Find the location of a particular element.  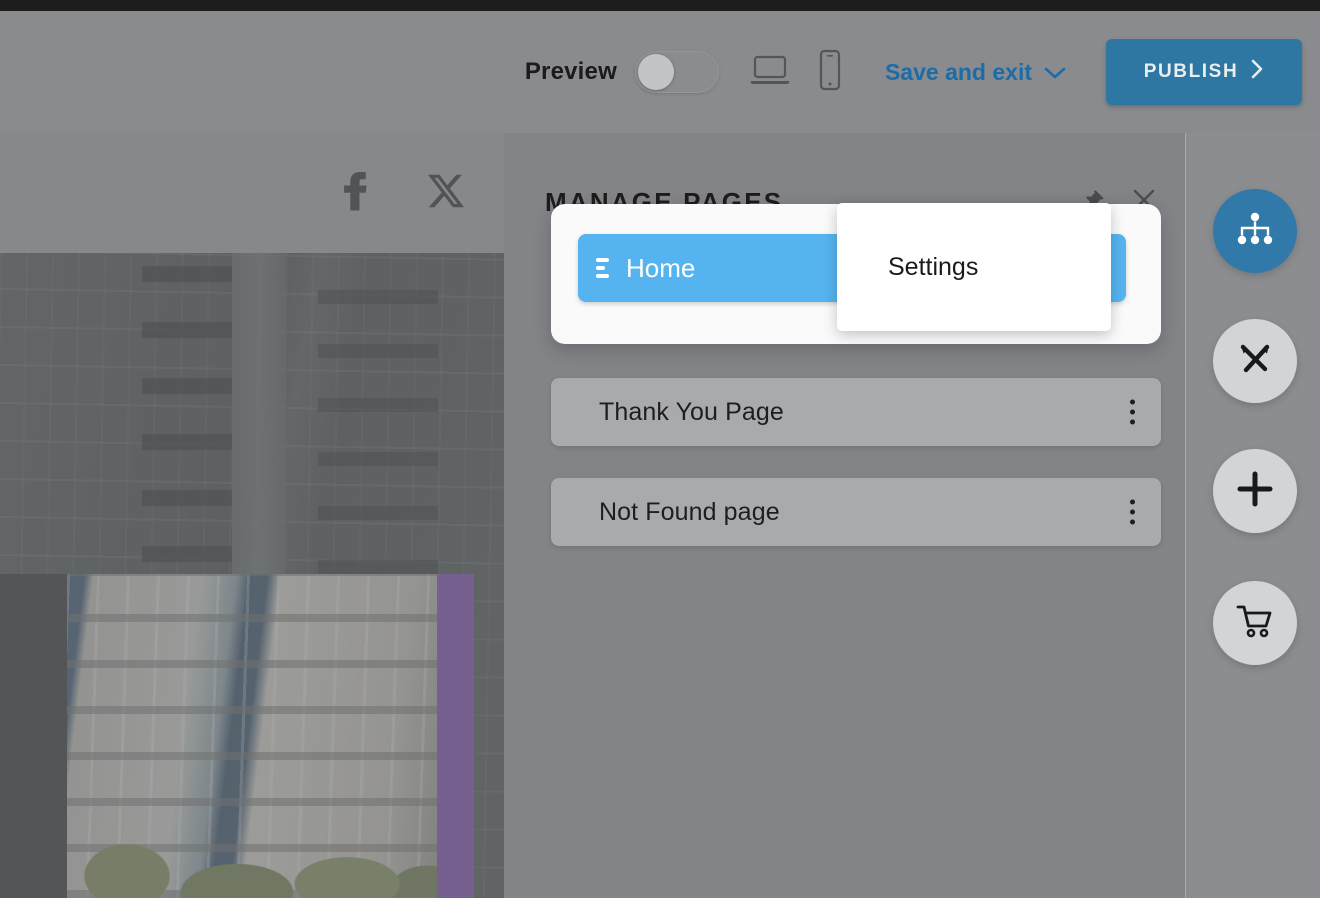

design-tools-icon is located at coordinates (1255, 361).